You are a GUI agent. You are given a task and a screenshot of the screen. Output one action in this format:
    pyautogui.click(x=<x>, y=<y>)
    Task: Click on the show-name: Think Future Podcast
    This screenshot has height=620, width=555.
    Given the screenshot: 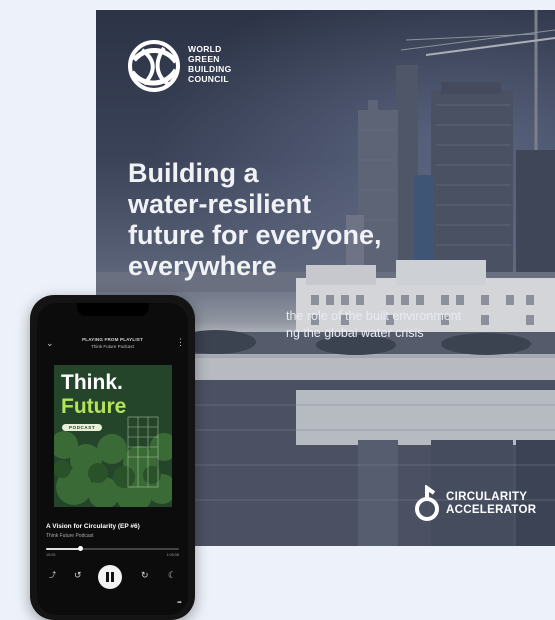 What is the action you would take?
    pyautogui.click(x=70, y=536)
    